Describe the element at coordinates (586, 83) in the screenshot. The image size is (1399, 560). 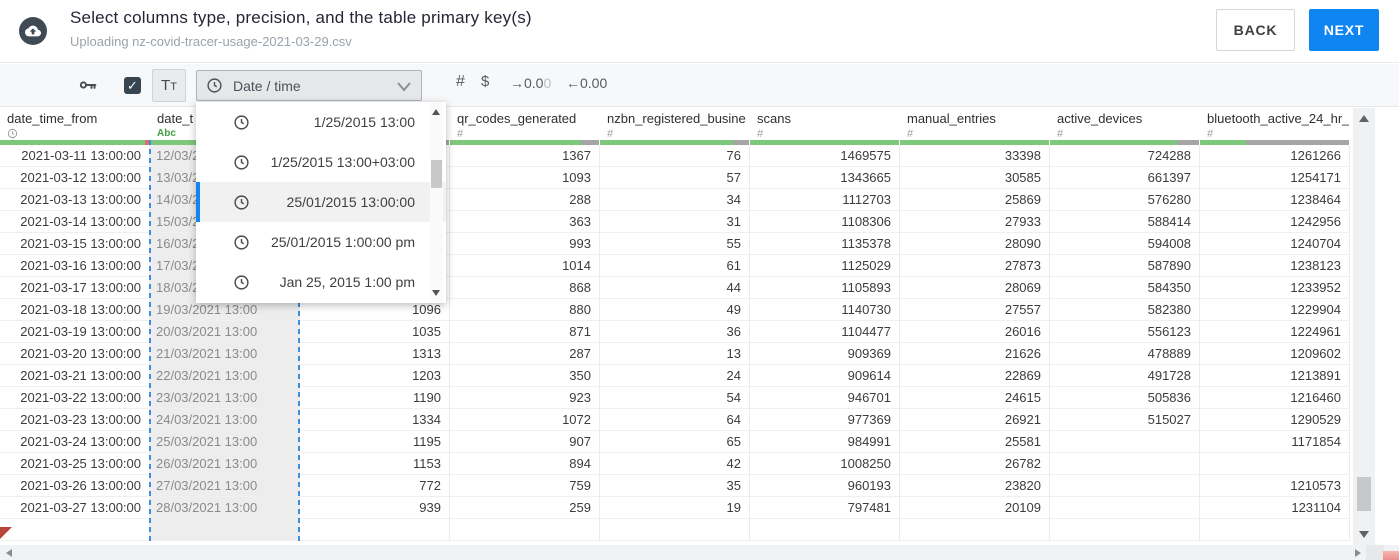
I see `remove-decimal-button: ←0.00` at that location.